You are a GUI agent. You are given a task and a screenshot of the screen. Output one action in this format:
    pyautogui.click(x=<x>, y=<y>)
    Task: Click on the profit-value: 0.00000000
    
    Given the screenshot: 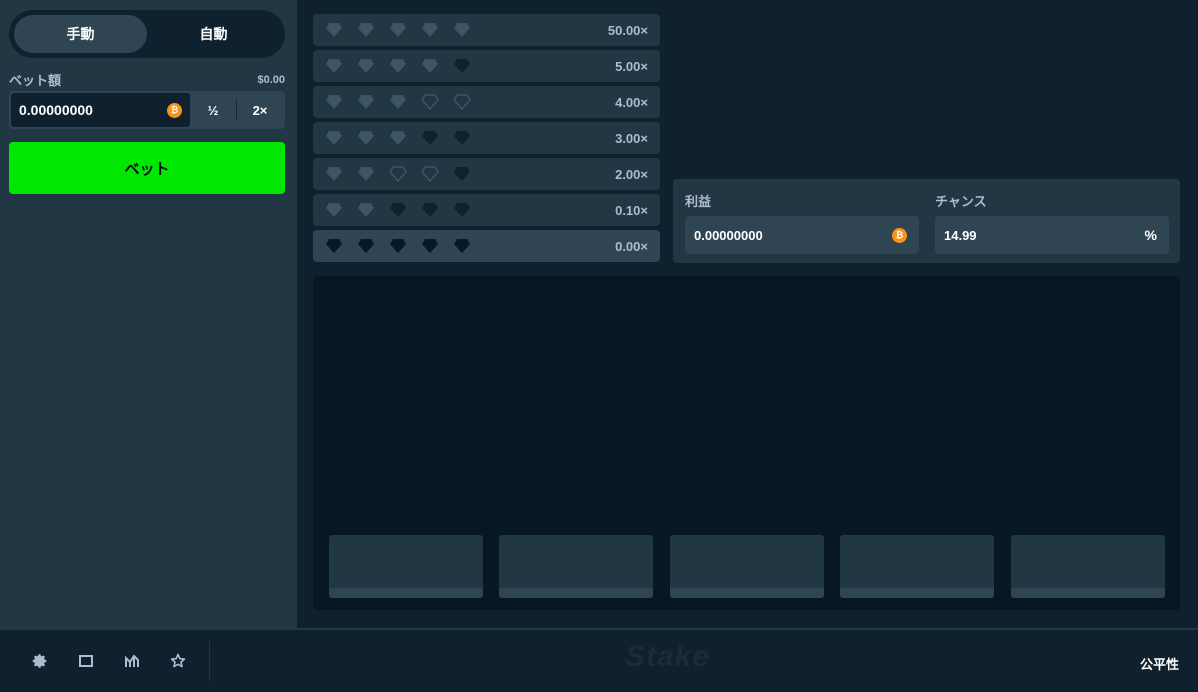 What is the action you would take?
    pyautogui.click(x=728, y=235)
    